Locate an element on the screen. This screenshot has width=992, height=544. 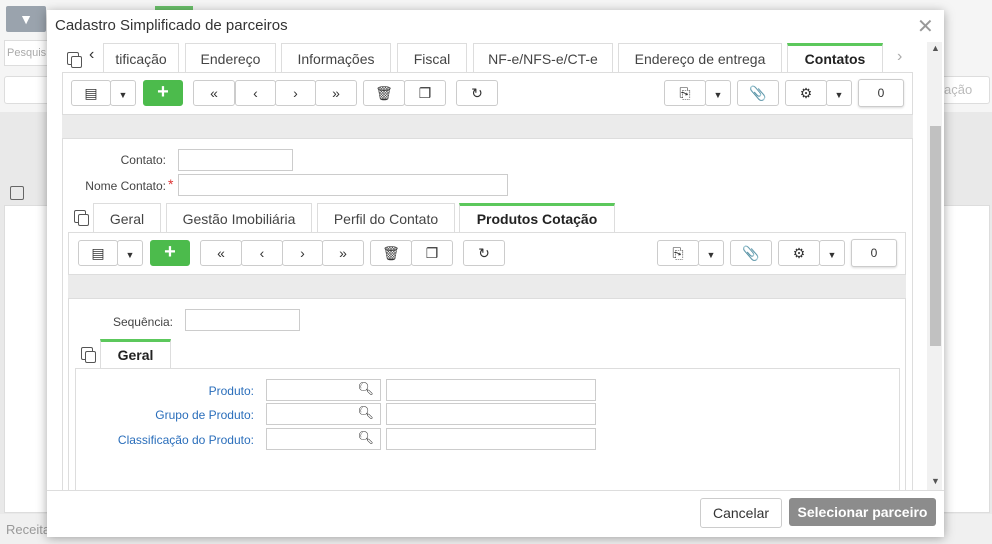
clipboard-icon: ❐ is located at coordinates (425, 93).